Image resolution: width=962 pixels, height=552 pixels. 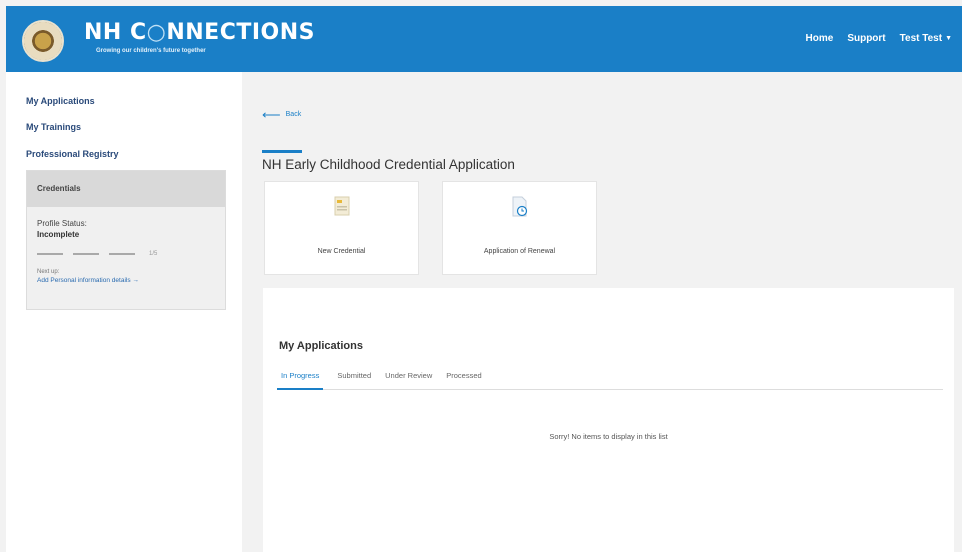 I want to click on sidebar-item-my-trainings: My Trainings, so click(x=53, y=127).